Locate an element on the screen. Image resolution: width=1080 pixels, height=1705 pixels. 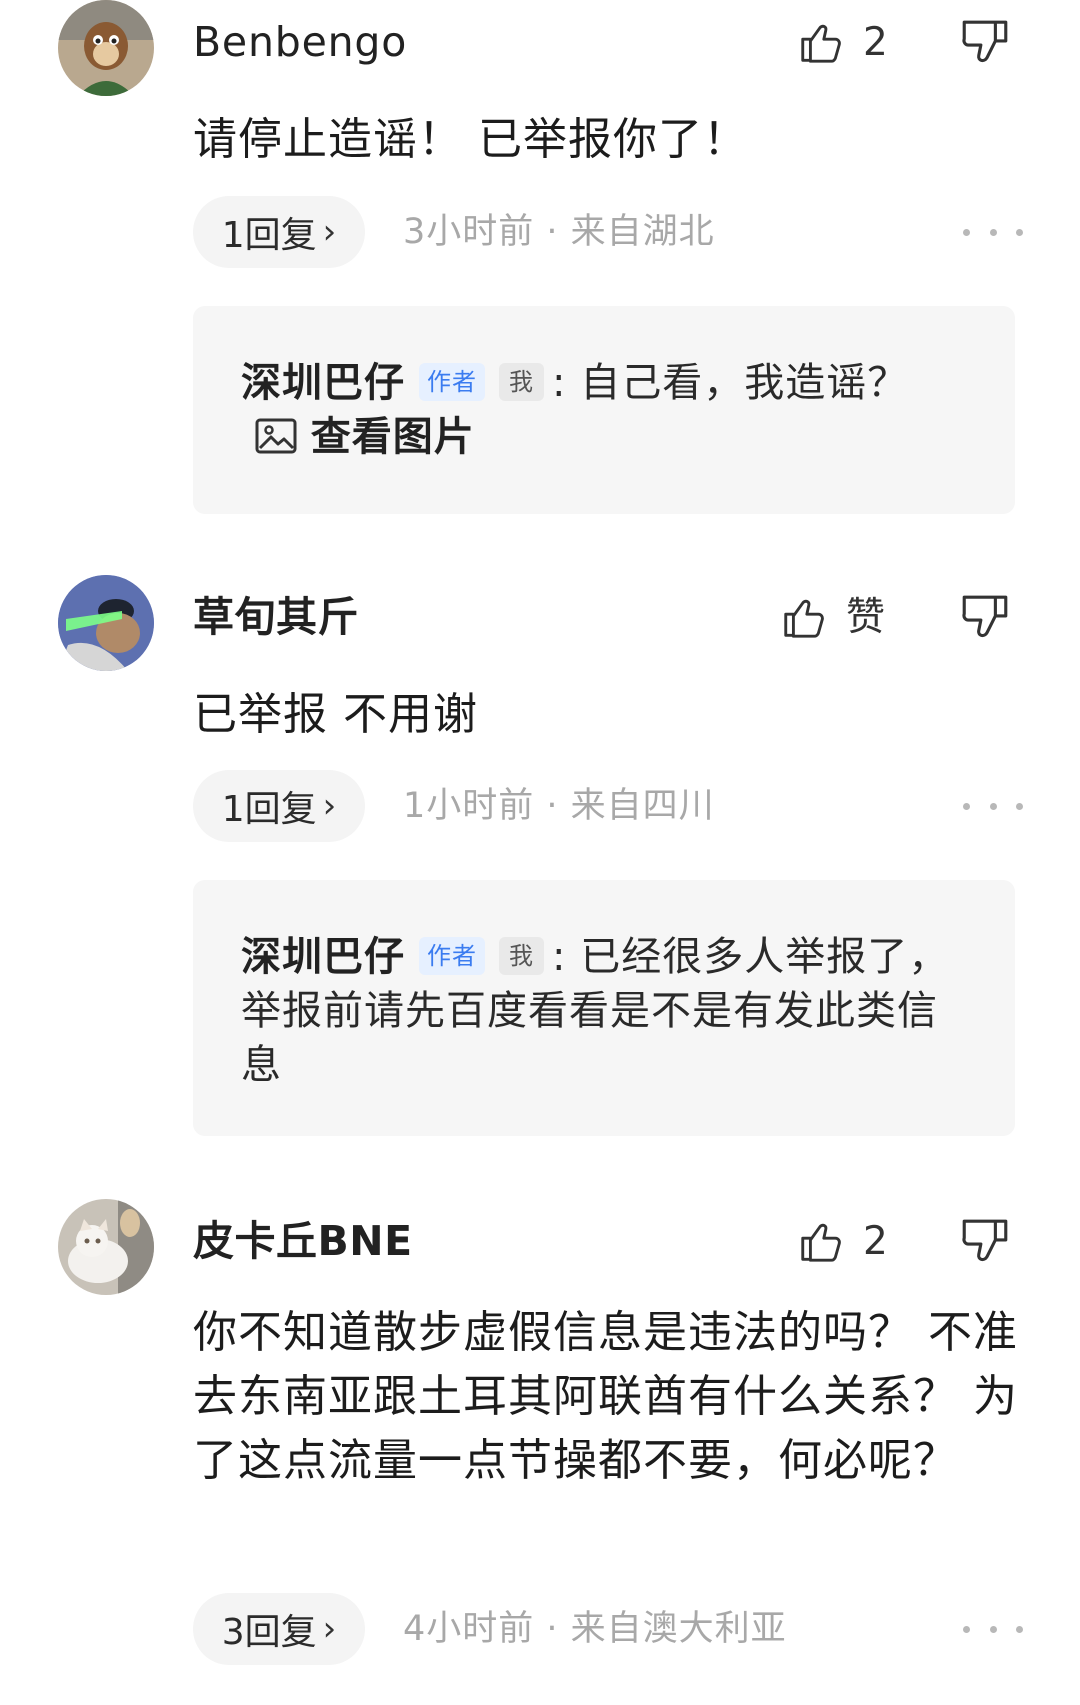
comment-location: 来自四川 is located at coordinates (642, 806).